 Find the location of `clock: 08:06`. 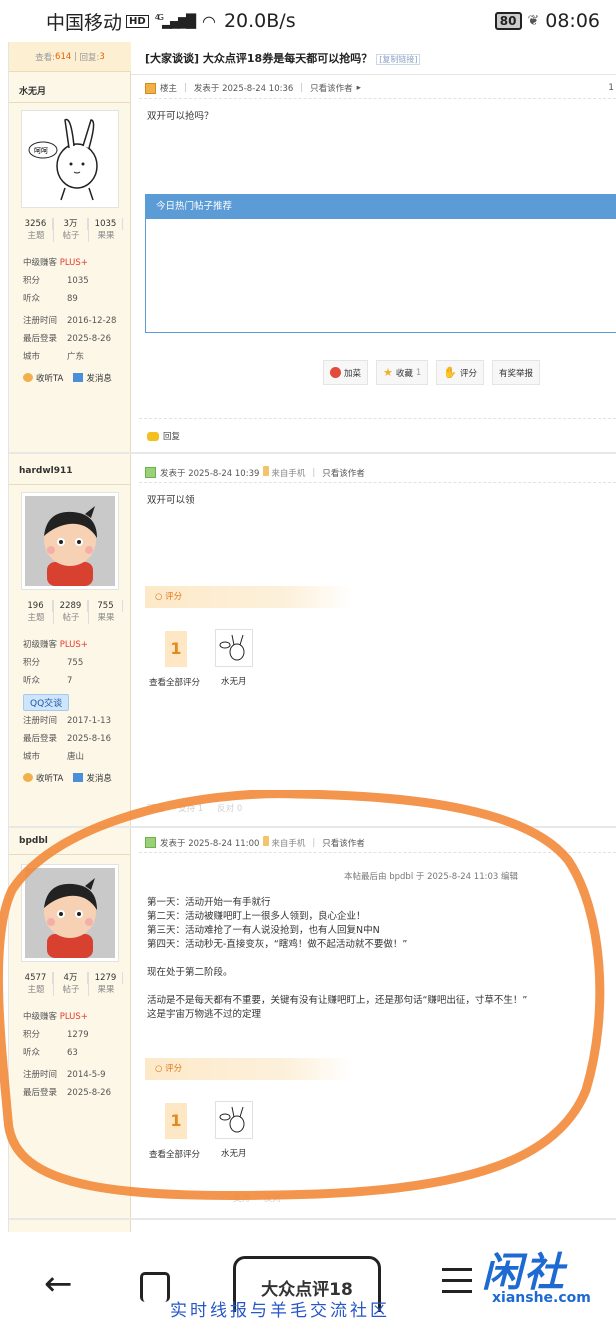

clock: 08:06 is located at coordinates (572, 21).